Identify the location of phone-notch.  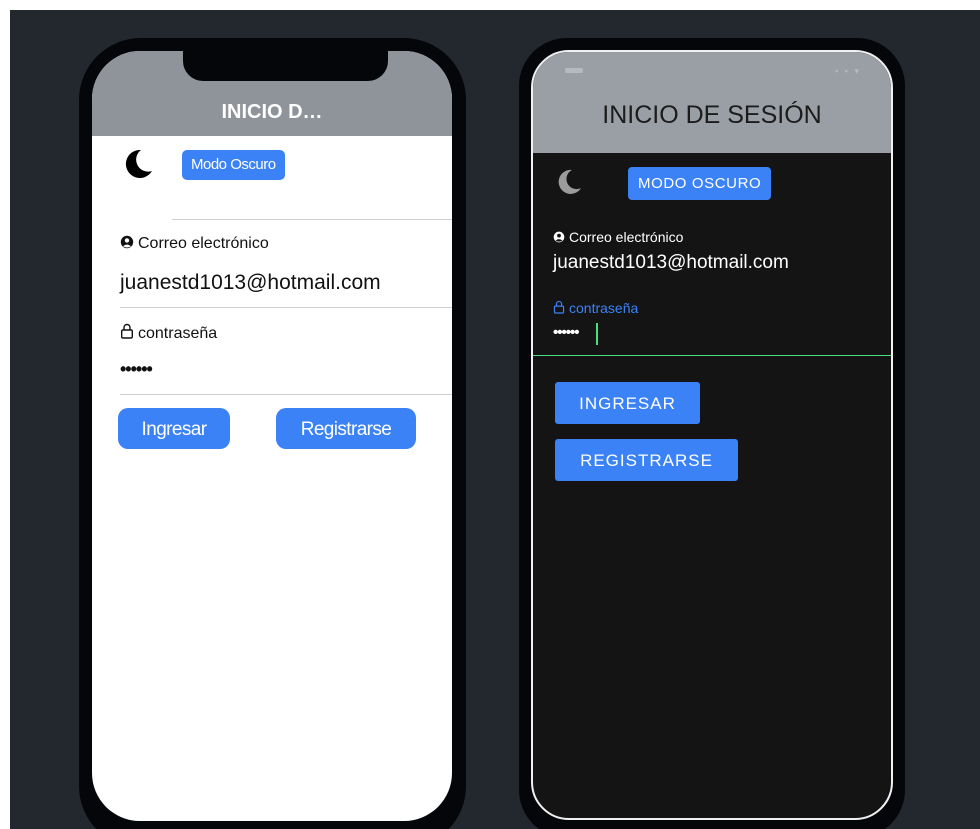
(285, 66).